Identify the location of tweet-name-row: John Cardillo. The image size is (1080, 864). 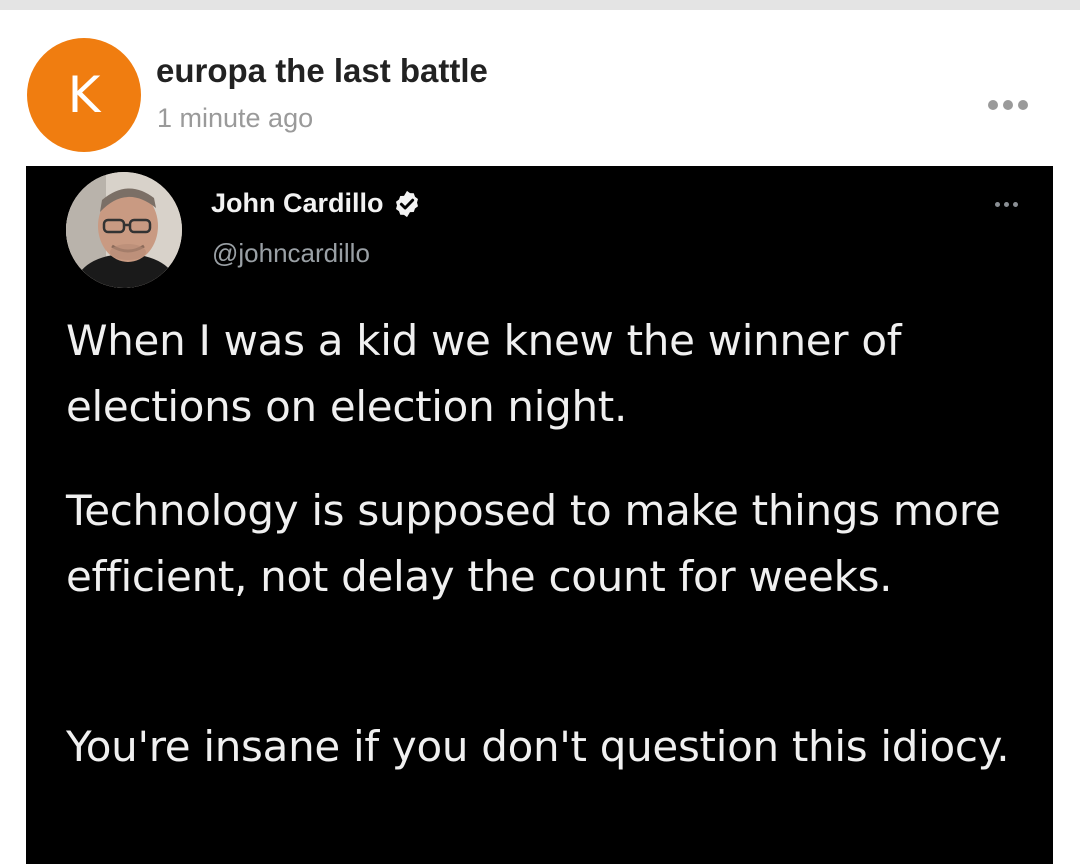
(316, 203).